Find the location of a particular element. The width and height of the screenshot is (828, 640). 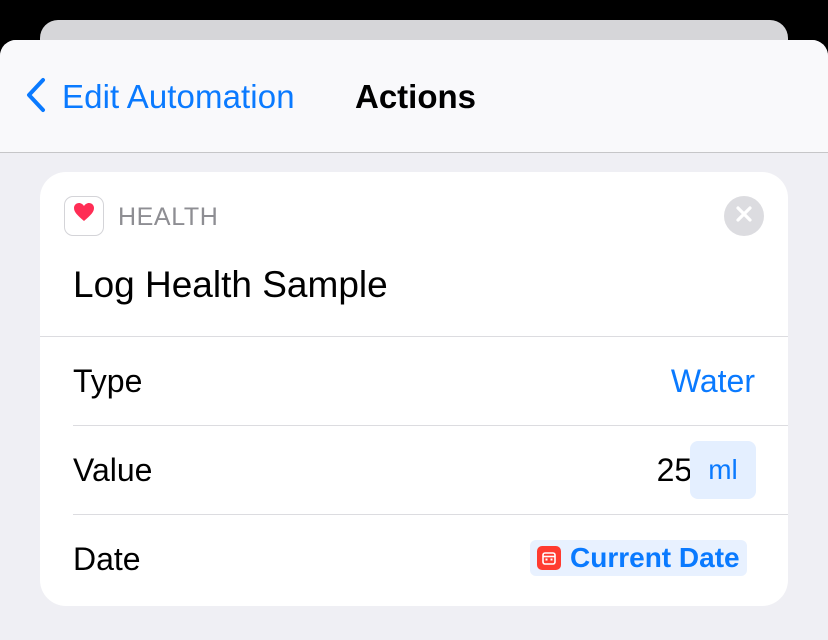

close-icon is located at coordinates (744, 216).